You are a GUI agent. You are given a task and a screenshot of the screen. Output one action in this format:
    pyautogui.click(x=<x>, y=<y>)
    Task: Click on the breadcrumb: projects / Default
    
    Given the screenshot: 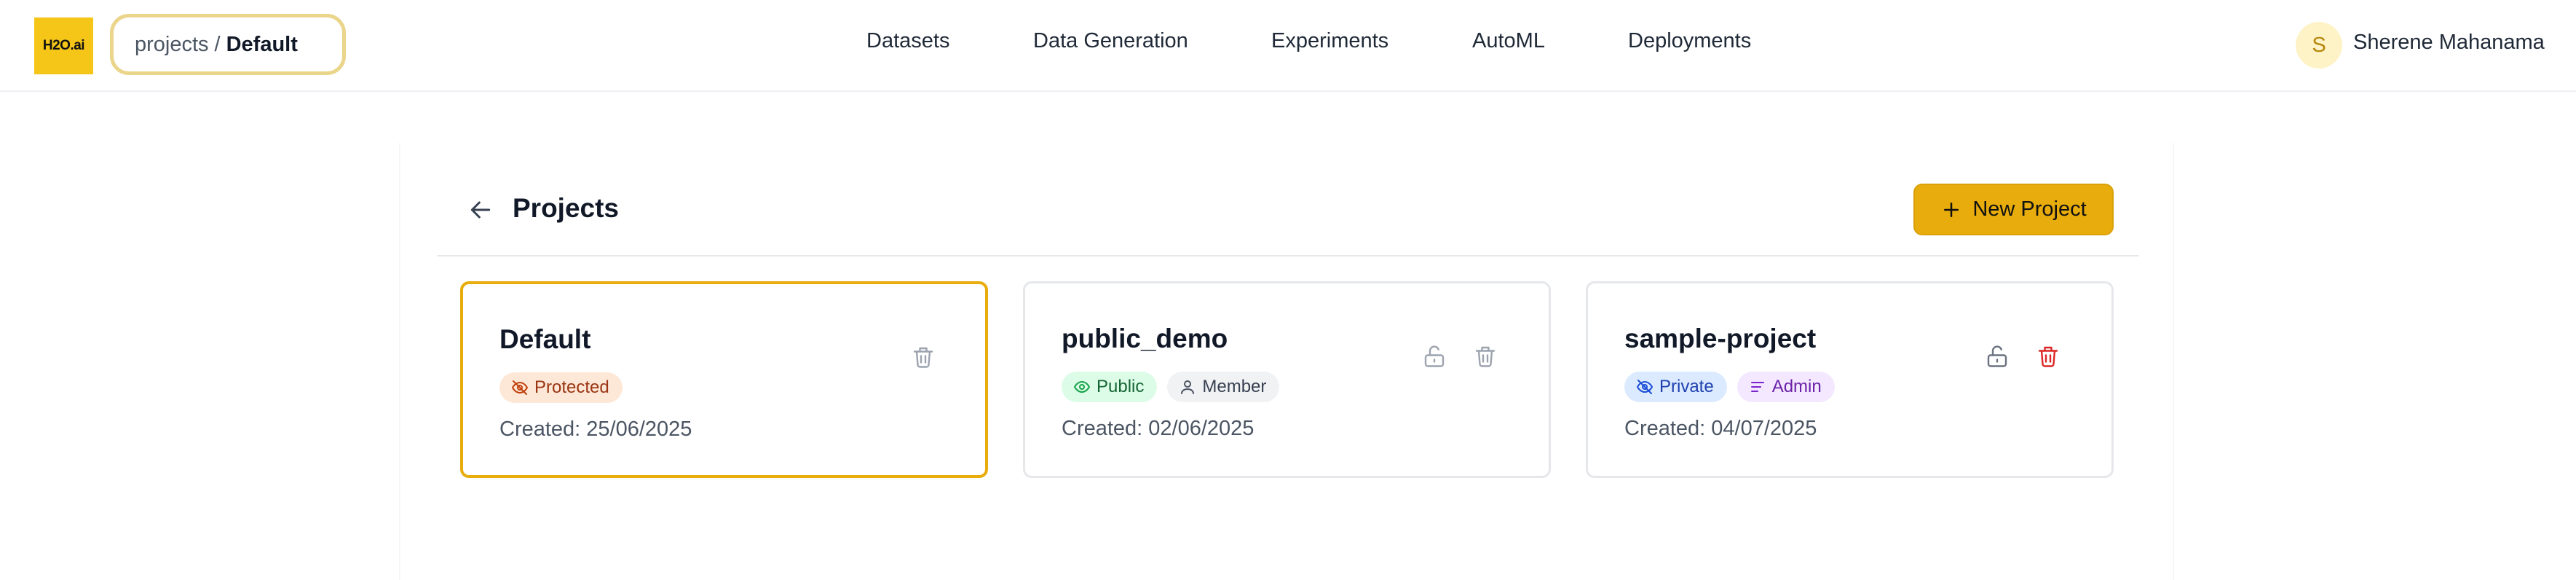 What is the action you would take?
    pyautogui.click(x=228, y=45)
    